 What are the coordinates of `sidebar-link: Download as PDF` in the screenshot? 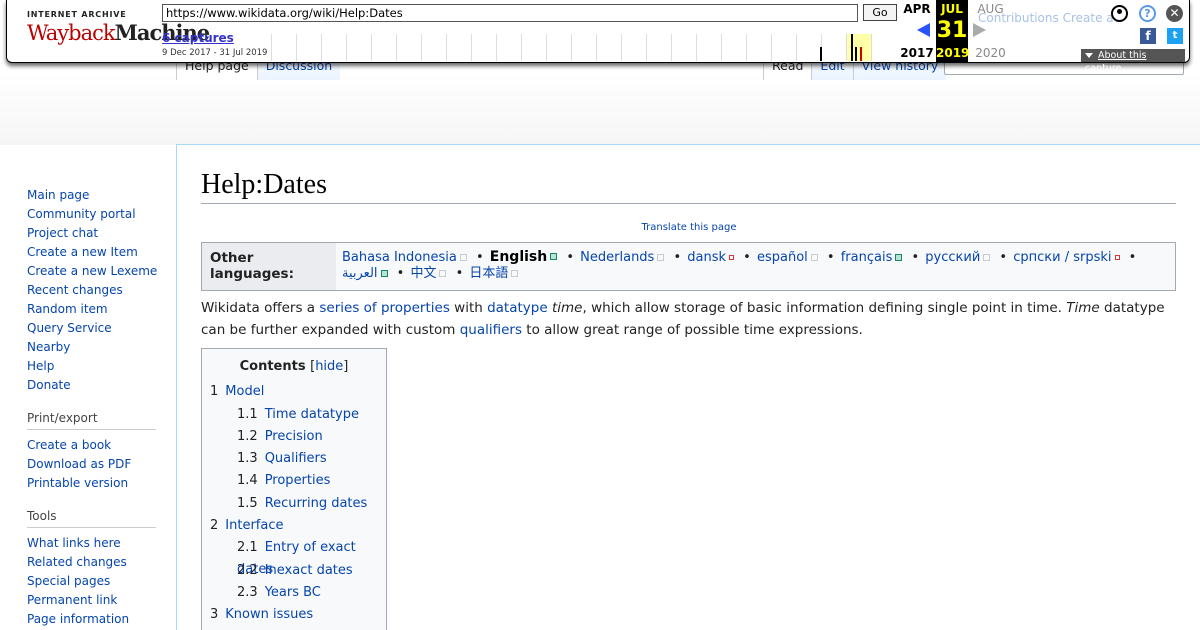 It's located at (79, 464).